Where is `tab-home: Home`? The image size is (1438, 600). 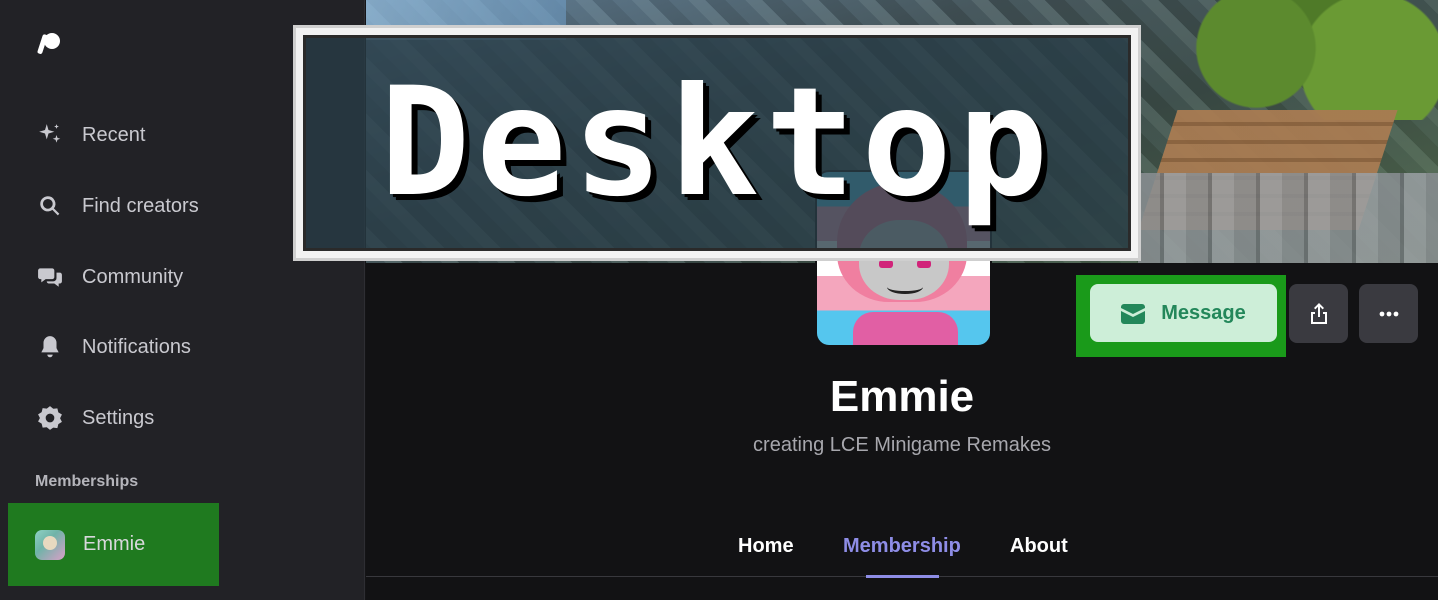 tab-home: Home is located at coordinates (766, 546).